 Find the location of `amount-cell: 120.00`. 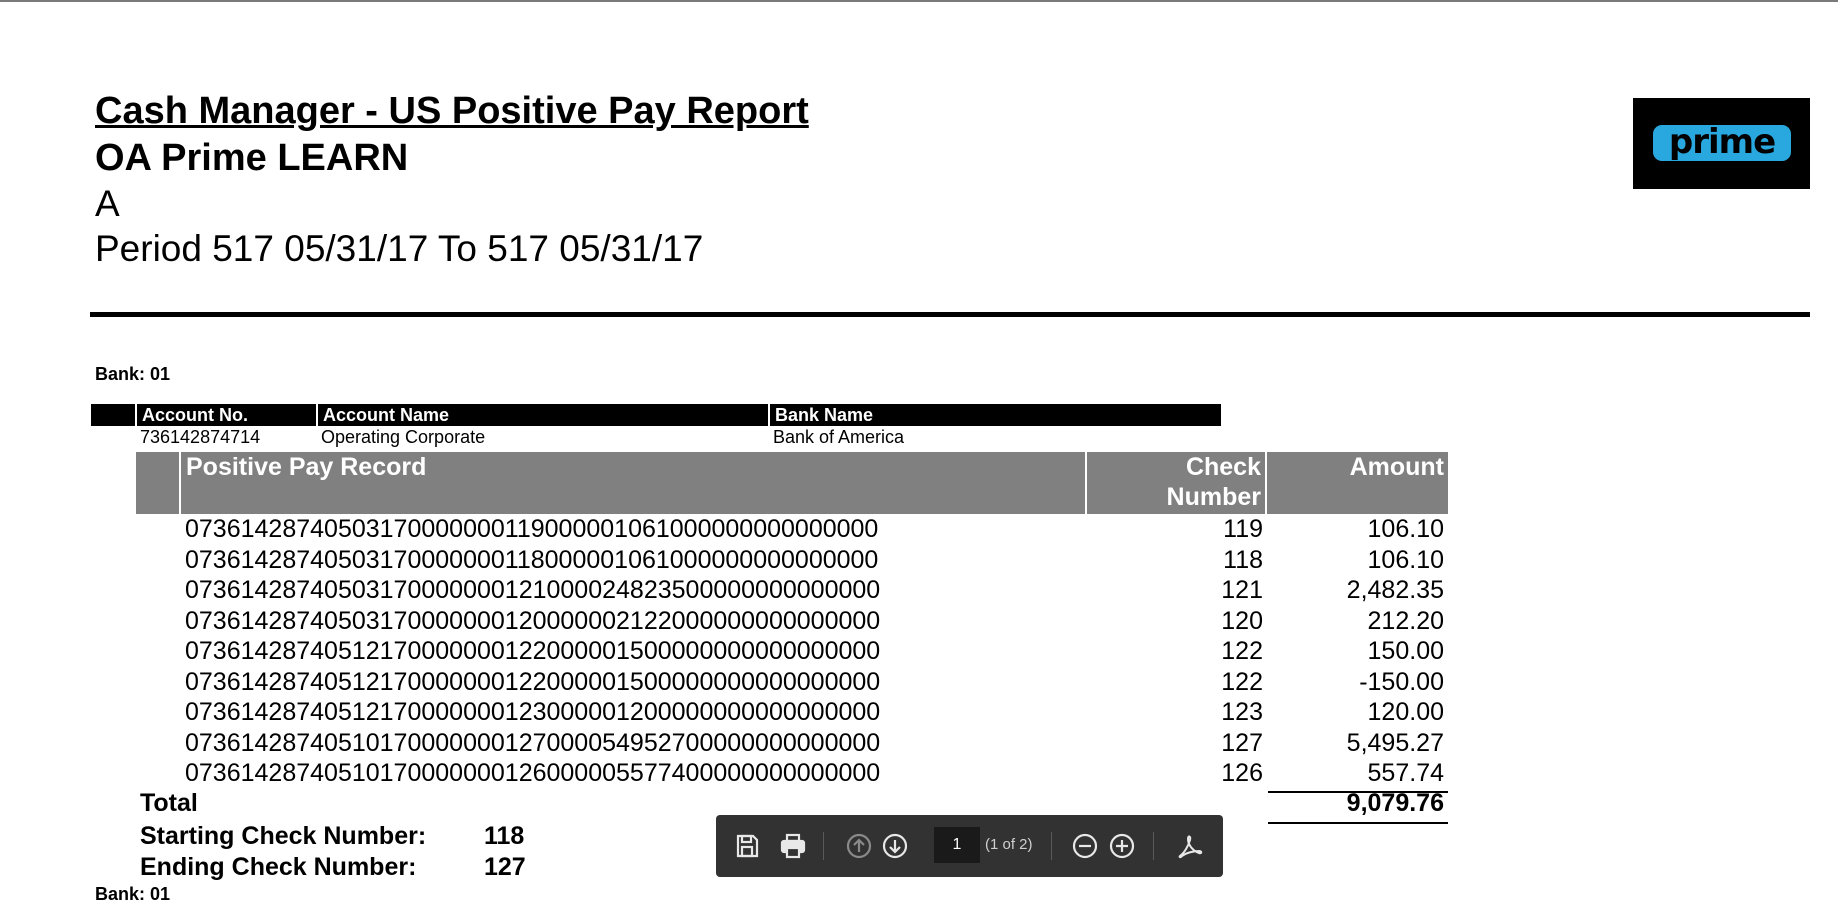

amount-cell: 120.00 is located at coordinates (1405, 712).